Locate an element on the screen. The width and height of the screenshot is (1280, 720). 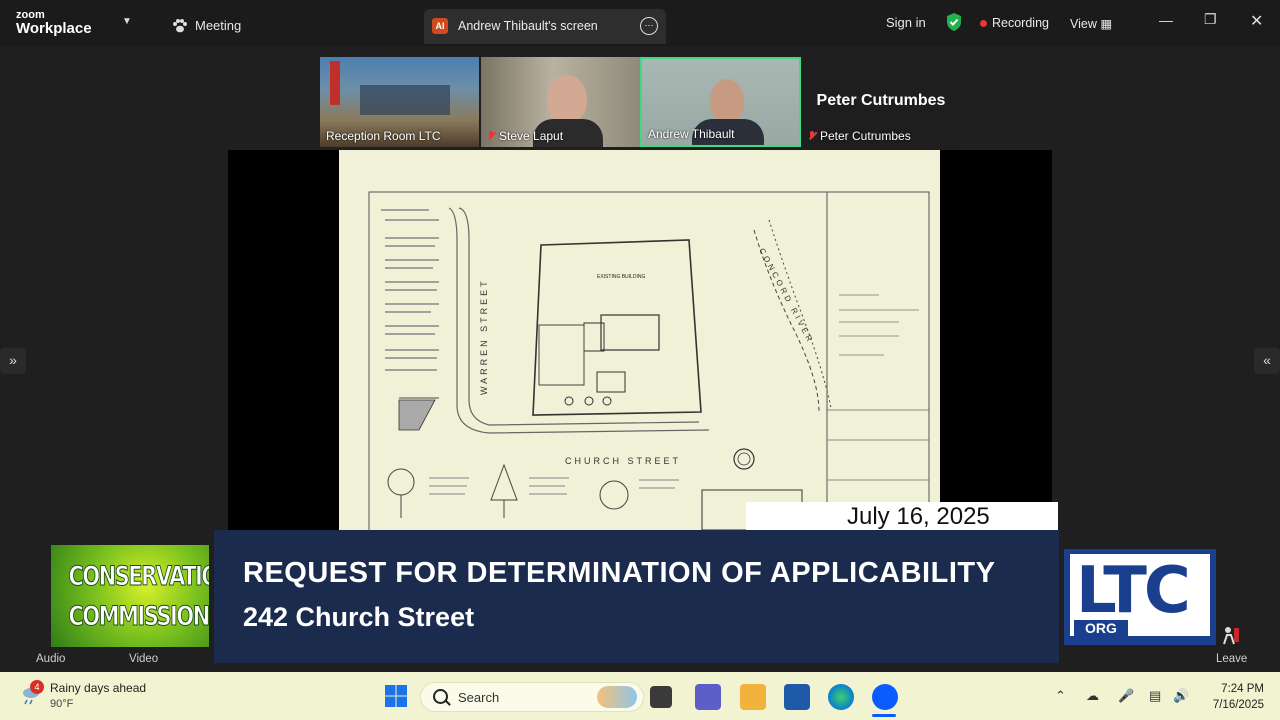
close-icon: ✕ is located at coordinates (1256, 21).